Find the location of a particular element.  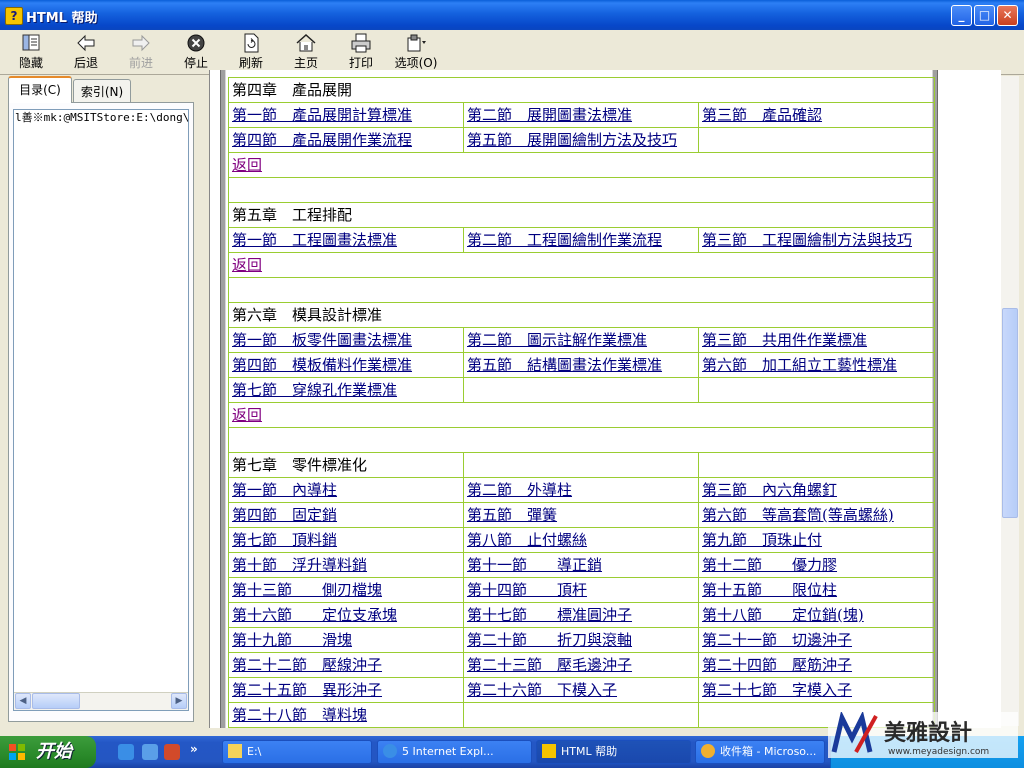

folder-icon is located at coordinates (235, 751).